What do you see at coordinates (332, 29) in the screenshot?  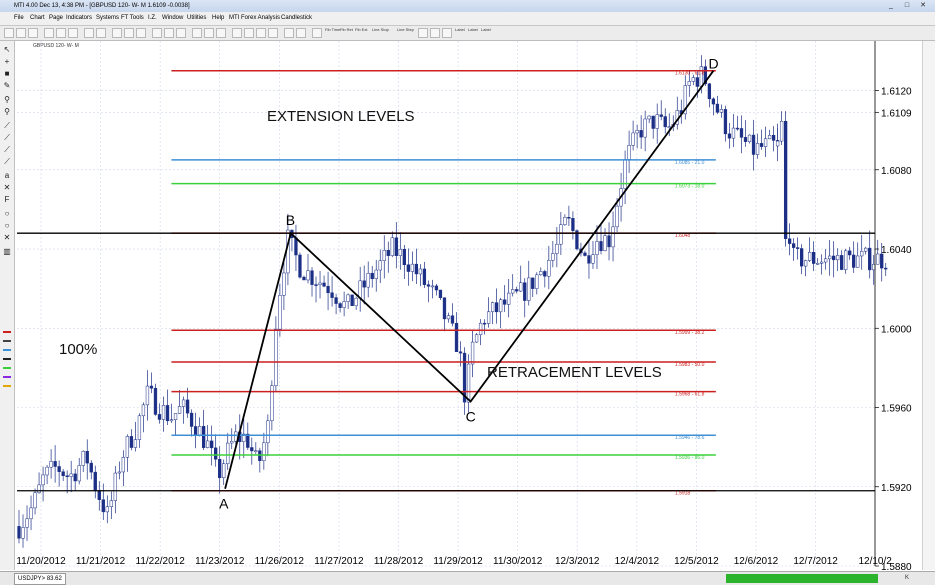 I see `toolbar-label-fib-time: Fib Time` at bounding box center [332, 29].